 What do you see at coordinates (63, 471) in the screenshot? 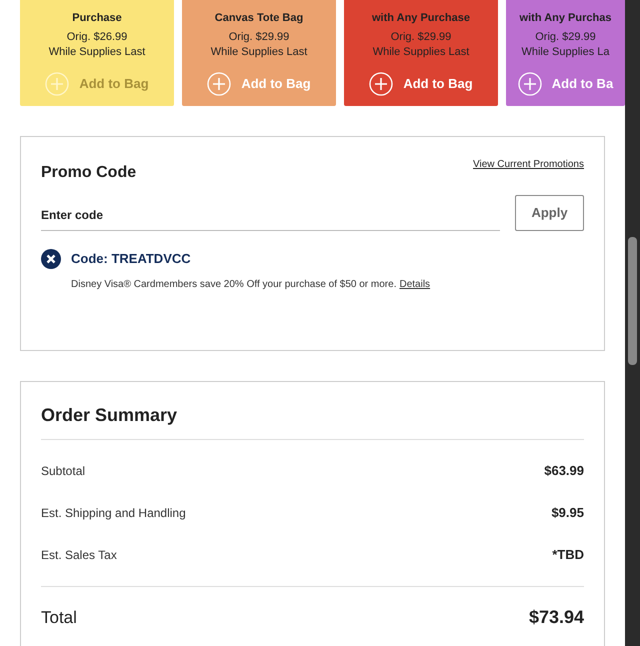
I see `summary-label: Subtotal` at bounding box center [63, 471].